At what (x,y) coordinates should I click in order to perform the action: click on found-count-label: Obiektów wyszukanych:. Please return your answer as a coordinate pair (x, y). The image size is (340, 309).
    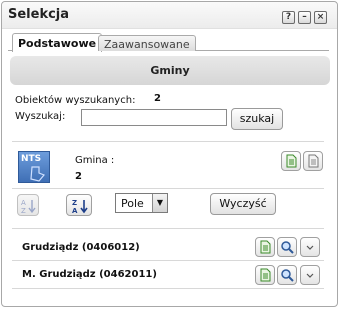
    Looking at the image, I should click on (75, 100).